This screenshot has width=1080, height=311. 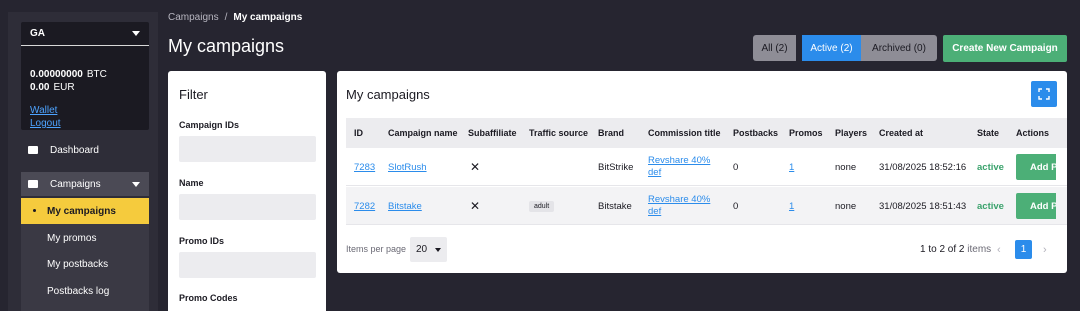 I want to click on column-header: Promos, so click(x=806, y=133).